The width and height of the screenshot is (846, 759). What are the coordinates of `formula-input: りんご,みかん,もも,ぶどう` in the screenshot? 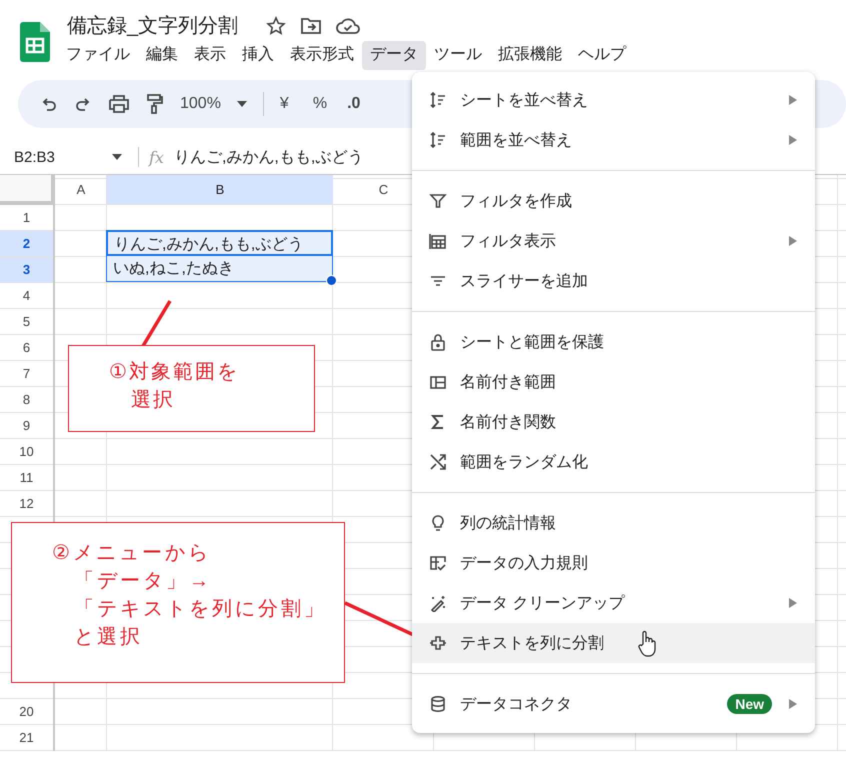 It's located at (269, 157).